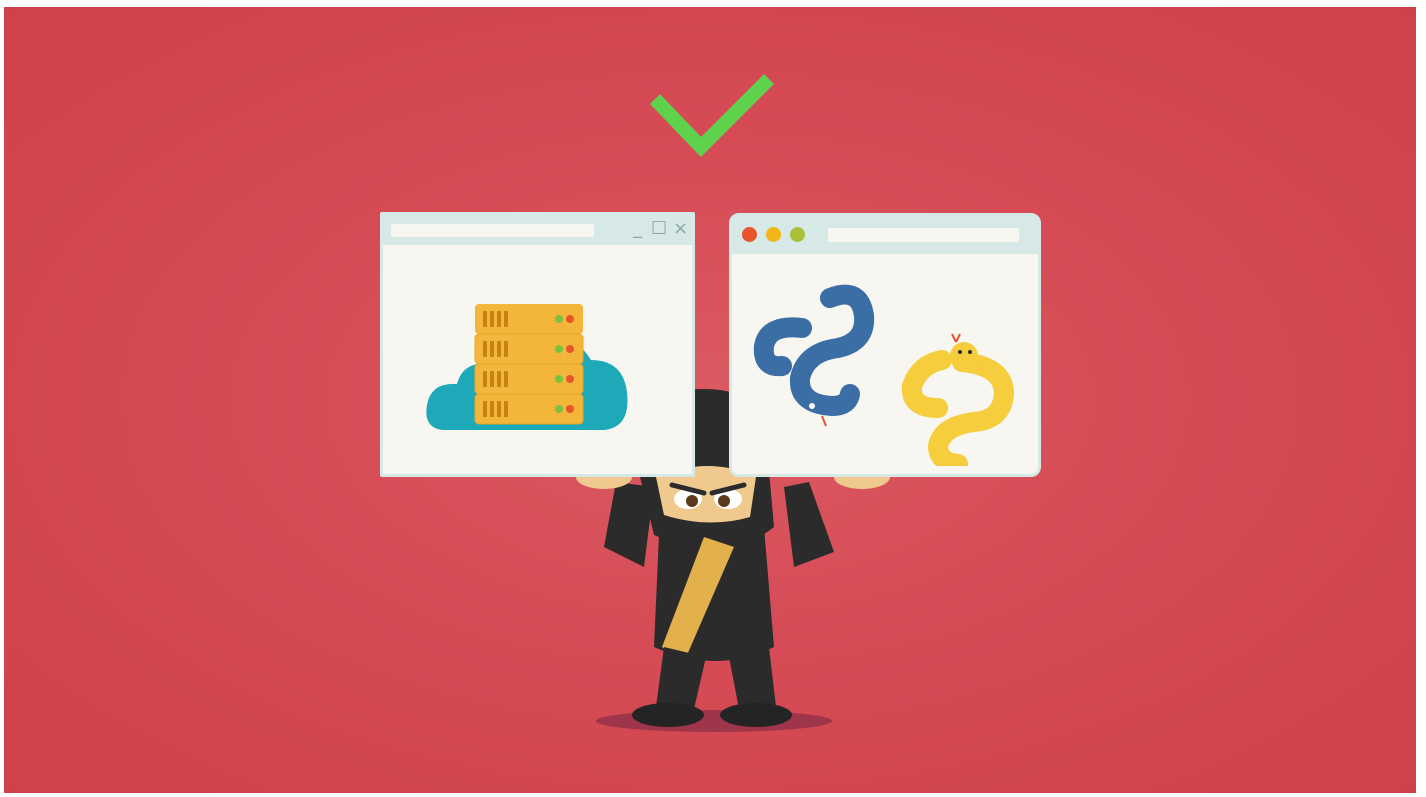 This screenshot has height=797, width=1426. What do you see at coordinates (714, 721) in the screenshot?
I see `ground-shadow` at bounding box center [714, 721].